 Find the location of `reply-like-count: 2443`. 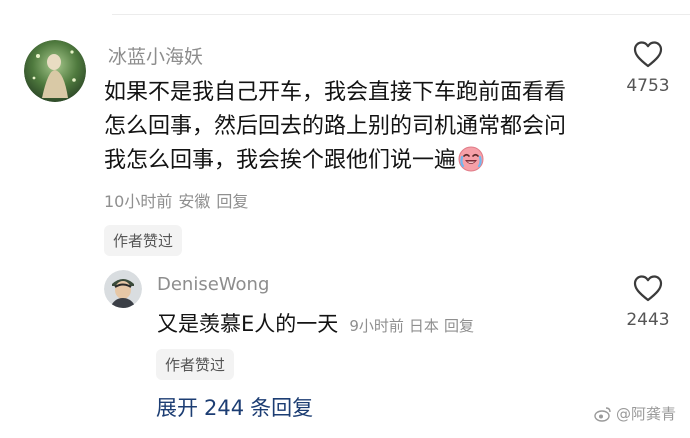

reply-like-count: 2443 is located at coordinates (648, 320).